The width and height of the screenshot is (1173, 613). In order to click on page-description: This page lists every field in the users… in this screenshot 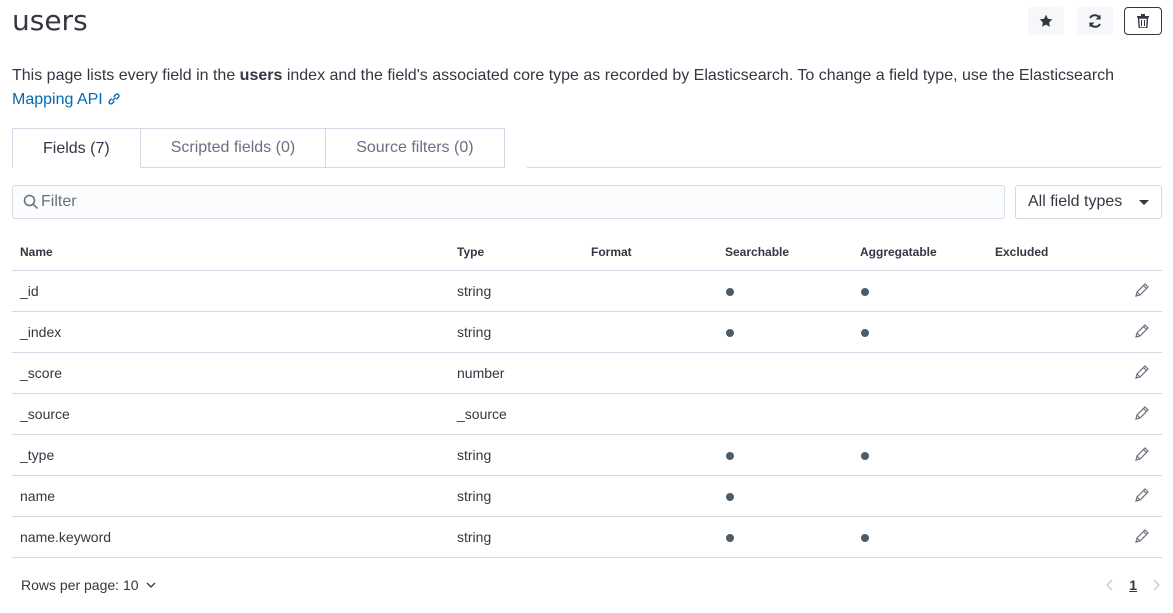, I will do `click(567, 88)`.